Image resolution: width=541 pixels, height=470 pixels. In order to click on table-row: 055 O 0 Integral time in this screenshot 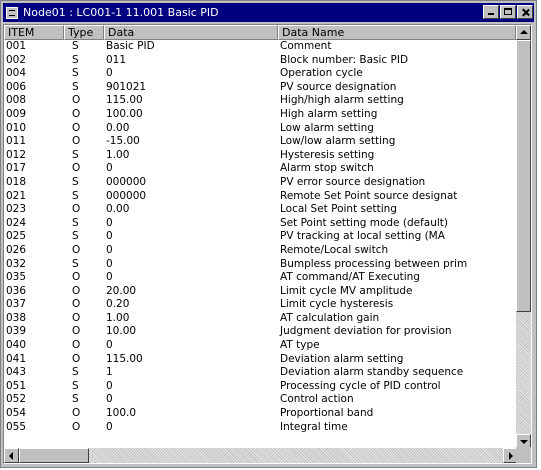, I will do `click(260, 428)`.